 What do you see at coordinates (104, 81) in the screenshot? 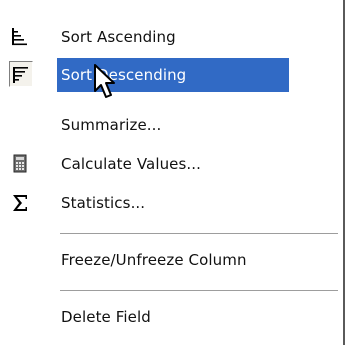
I see `mouse-cursor-icon` at bounding box center [104, 81].